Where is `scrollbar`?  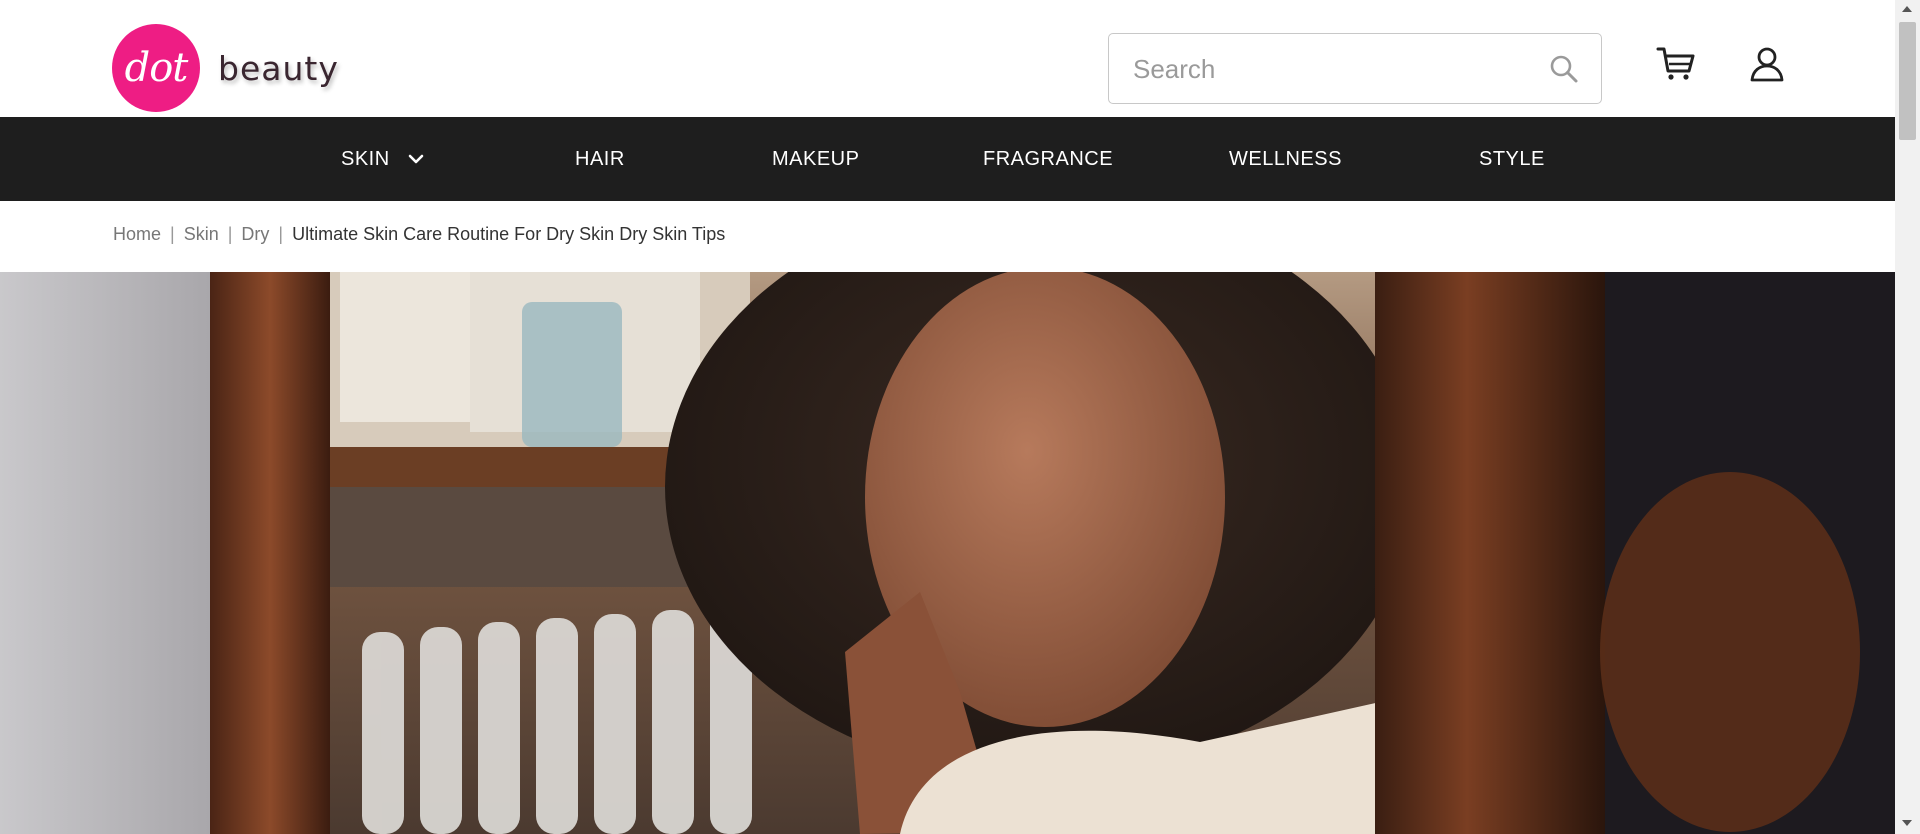 scrollbar is located at coordinates (1907, 417).